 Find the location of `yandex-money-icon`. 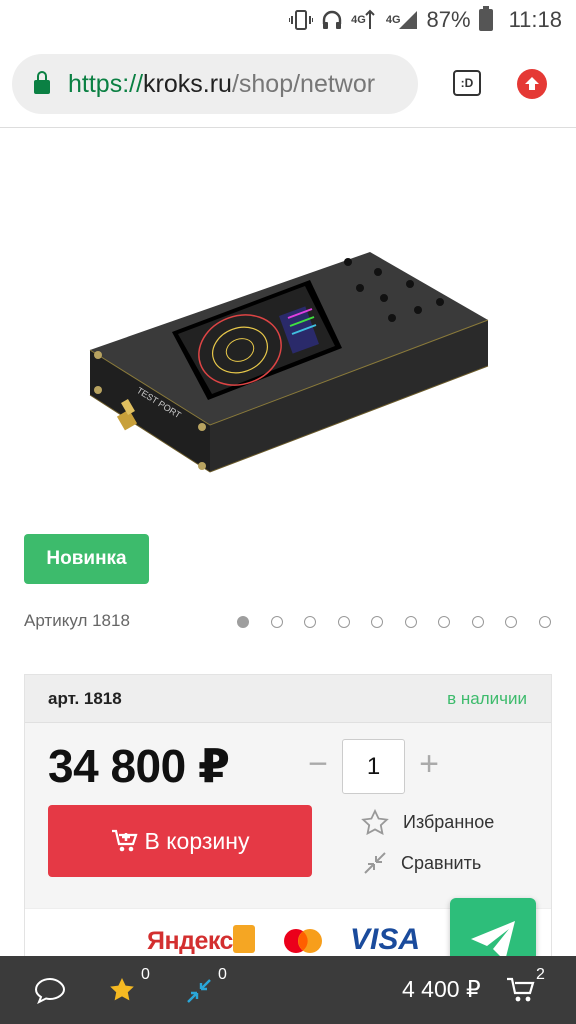

yandex-money-icon is located at coordinates (244, 939).